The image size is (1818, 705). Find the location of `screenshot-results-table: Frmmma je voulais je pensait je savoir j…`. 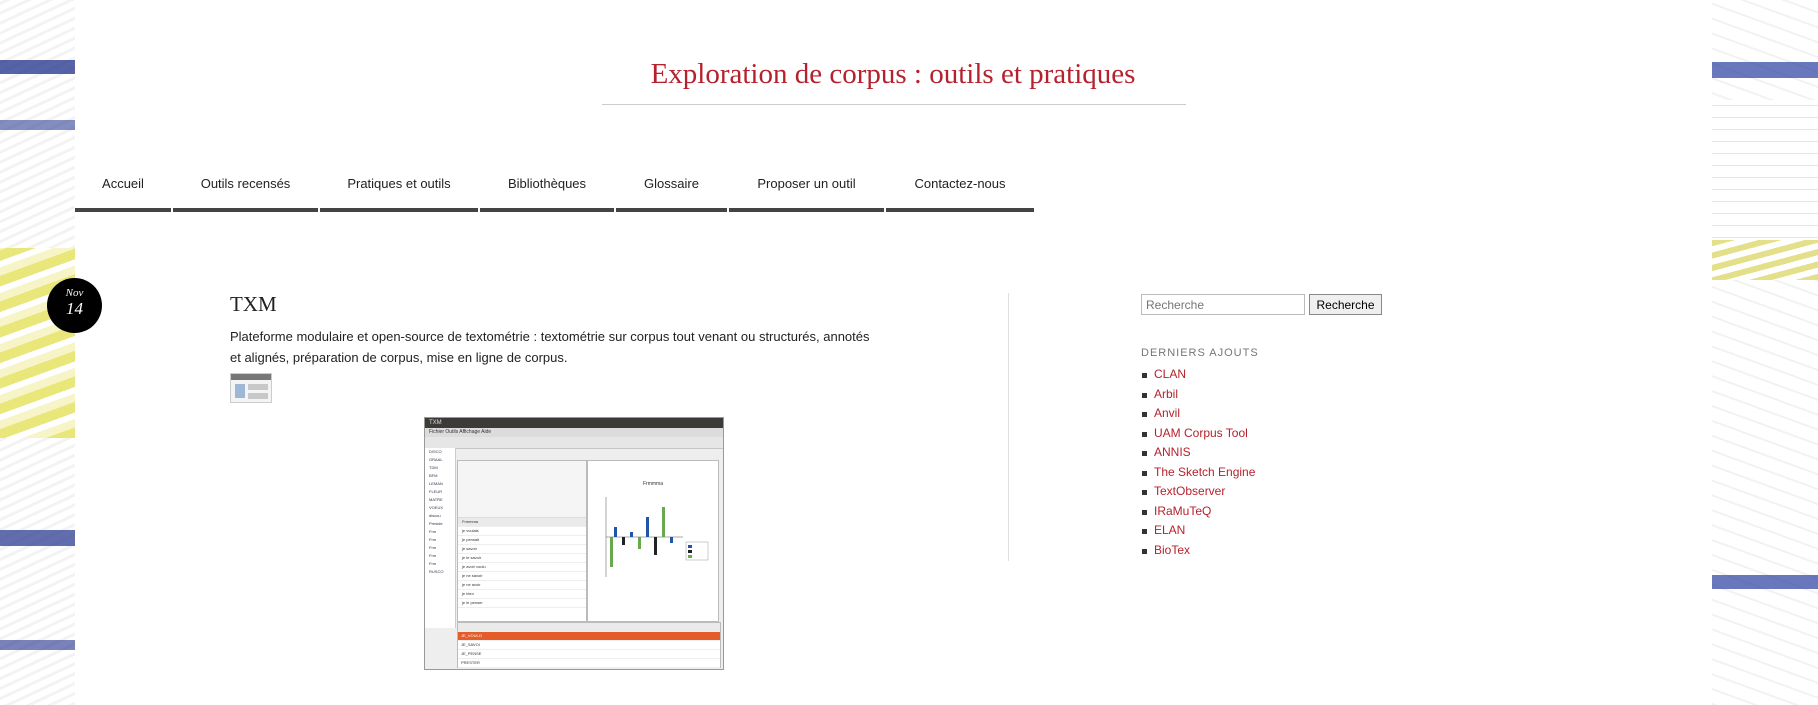

screenshot-results-table: Frmmma je voulais je pensait je savoir j… is located at coordinates (522, 541).